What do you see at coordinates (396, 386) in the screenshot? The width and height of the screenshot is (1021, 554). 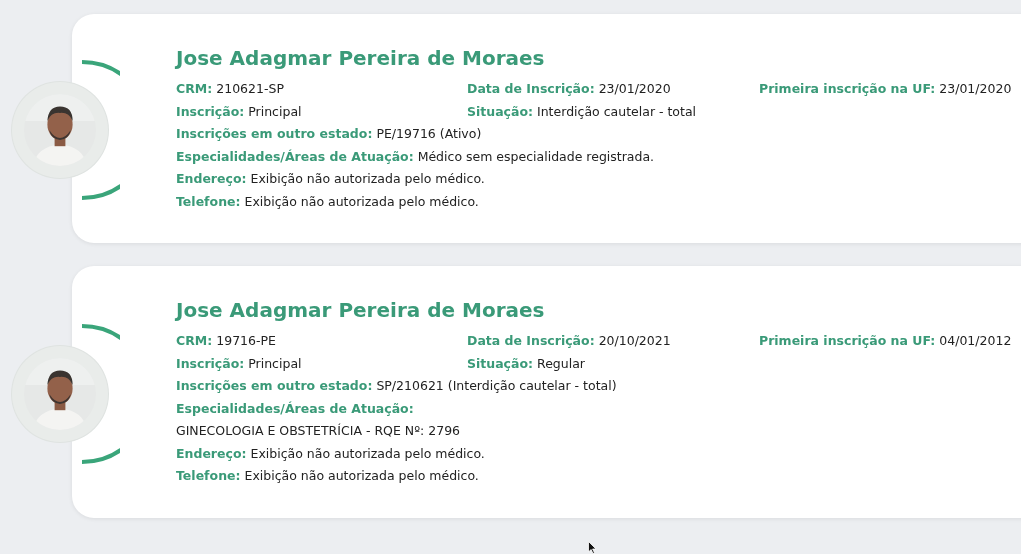 I see `info-line: Inscrições em outro estado: SP/210621 (Interdição cautelar - total)` at bounding box center [396, 386].